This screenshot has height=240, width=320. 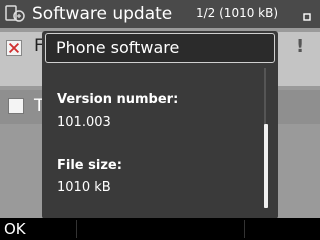 I want to click on version-label: Version number:, so click(x=118, y=99).